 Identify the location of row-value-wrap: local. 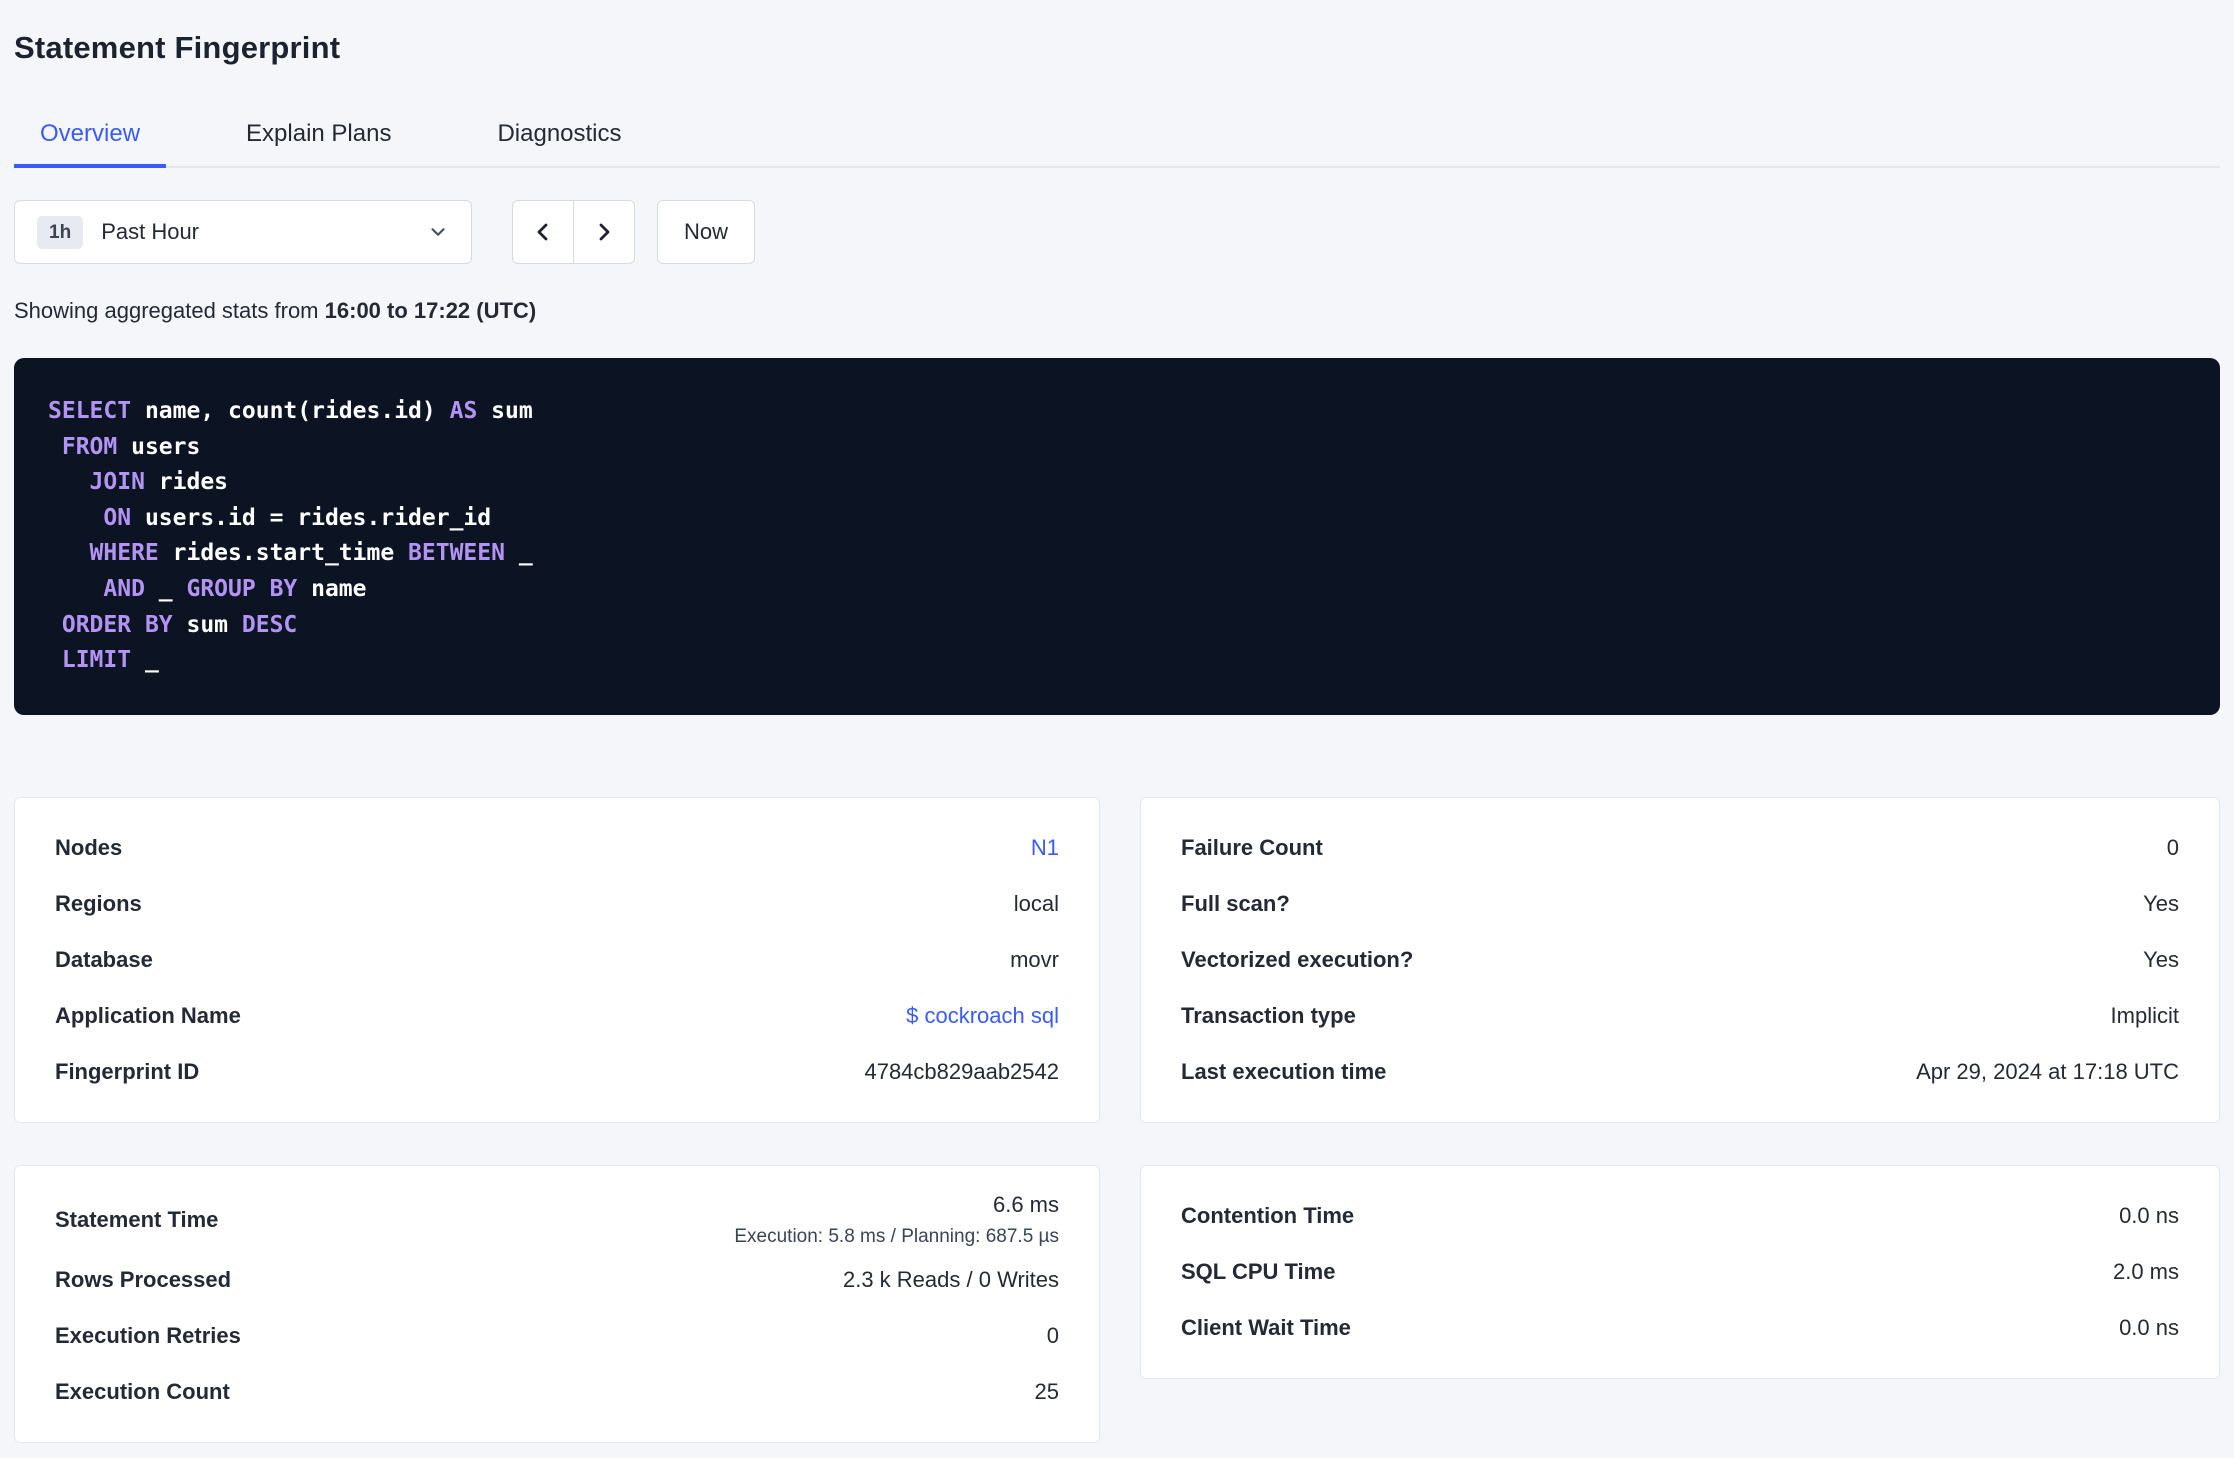
(1036, 904).